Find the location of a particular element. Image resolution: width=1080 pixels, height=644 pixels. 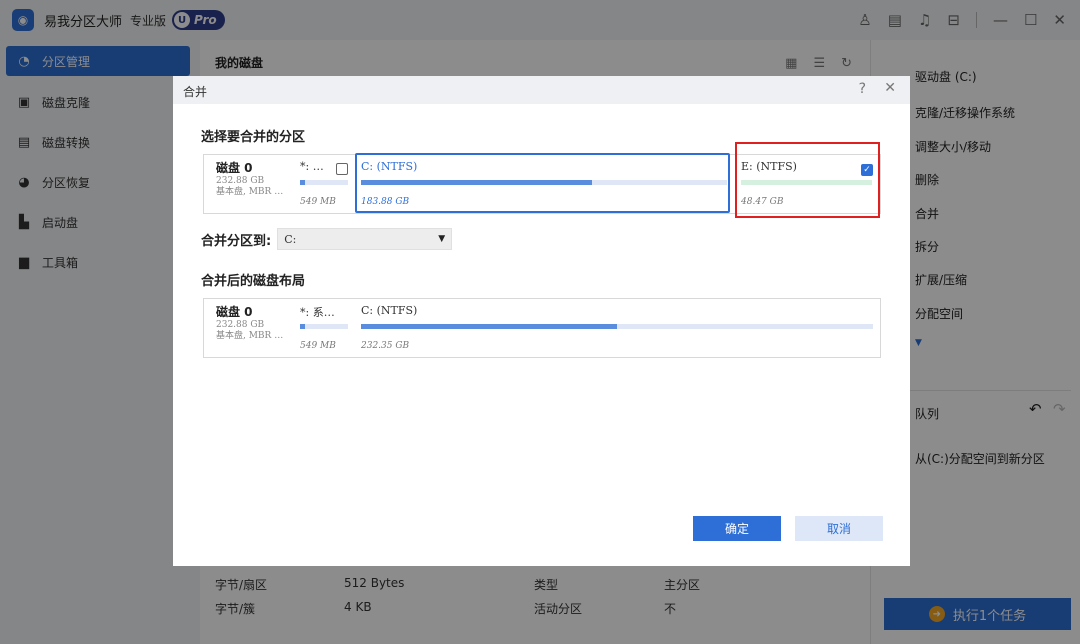

partition-size: 183.88 GB is located at coordinates (385, 202).